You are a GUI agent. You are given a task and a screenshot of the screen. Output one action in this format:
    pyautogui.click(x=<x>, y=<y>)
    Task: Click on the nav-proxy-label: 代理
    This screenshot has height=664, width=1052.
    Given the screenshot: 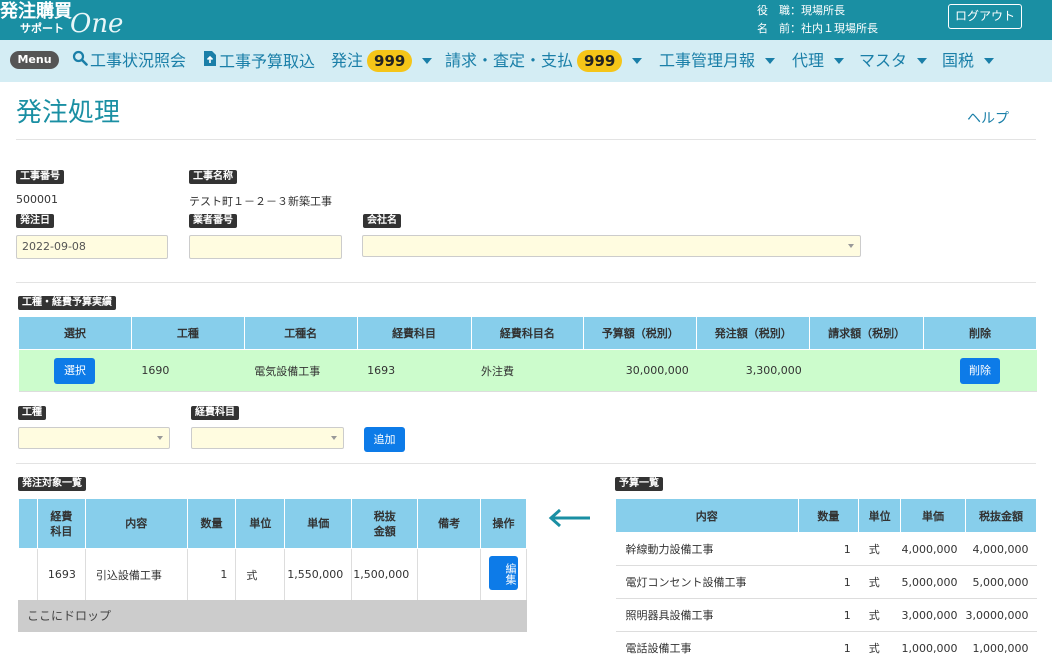 What is the action you would take?
    pyautogui.click(x=808, y=60)
    